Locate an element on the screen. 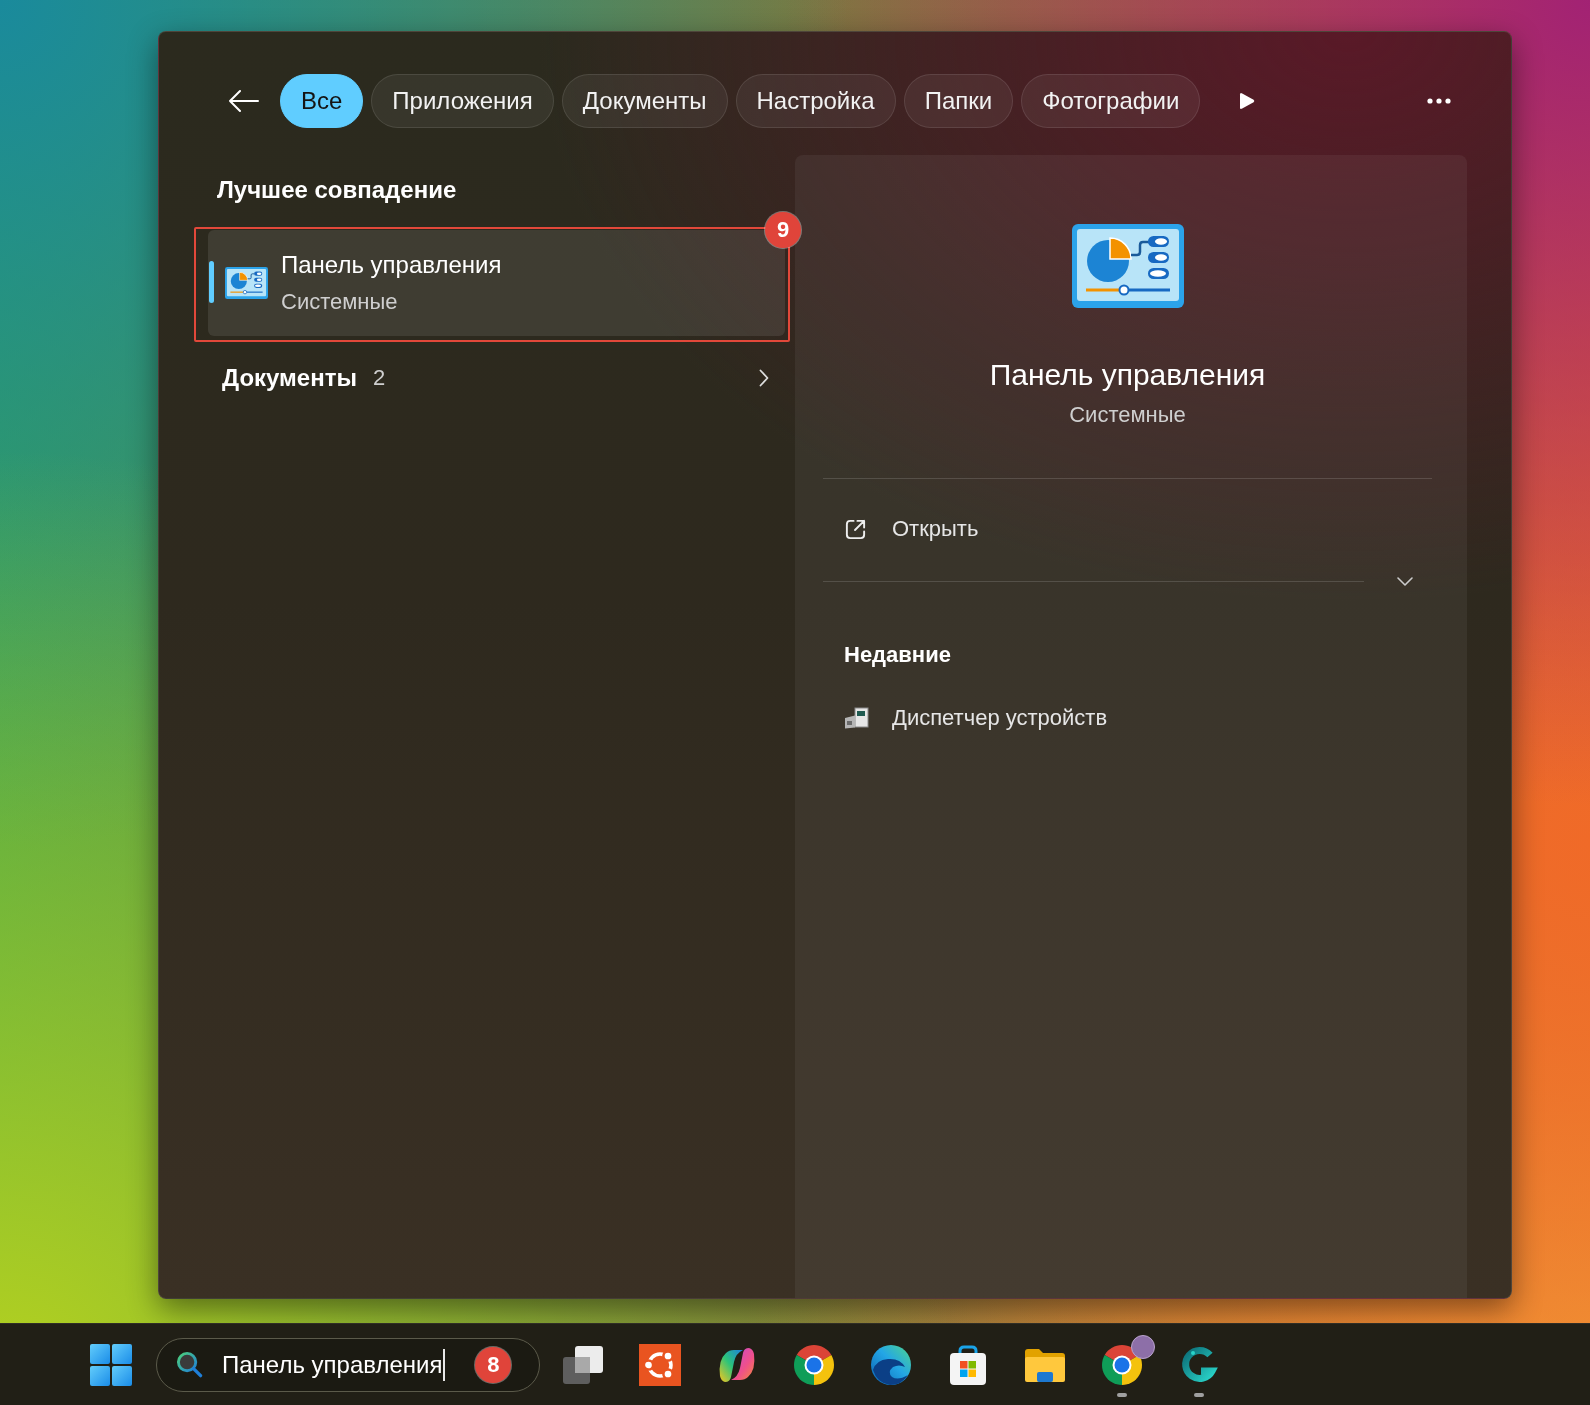 The width and height of the screenshot is (1590, 1405). filter-tab: Настройка is located at coordinates (815, 101).